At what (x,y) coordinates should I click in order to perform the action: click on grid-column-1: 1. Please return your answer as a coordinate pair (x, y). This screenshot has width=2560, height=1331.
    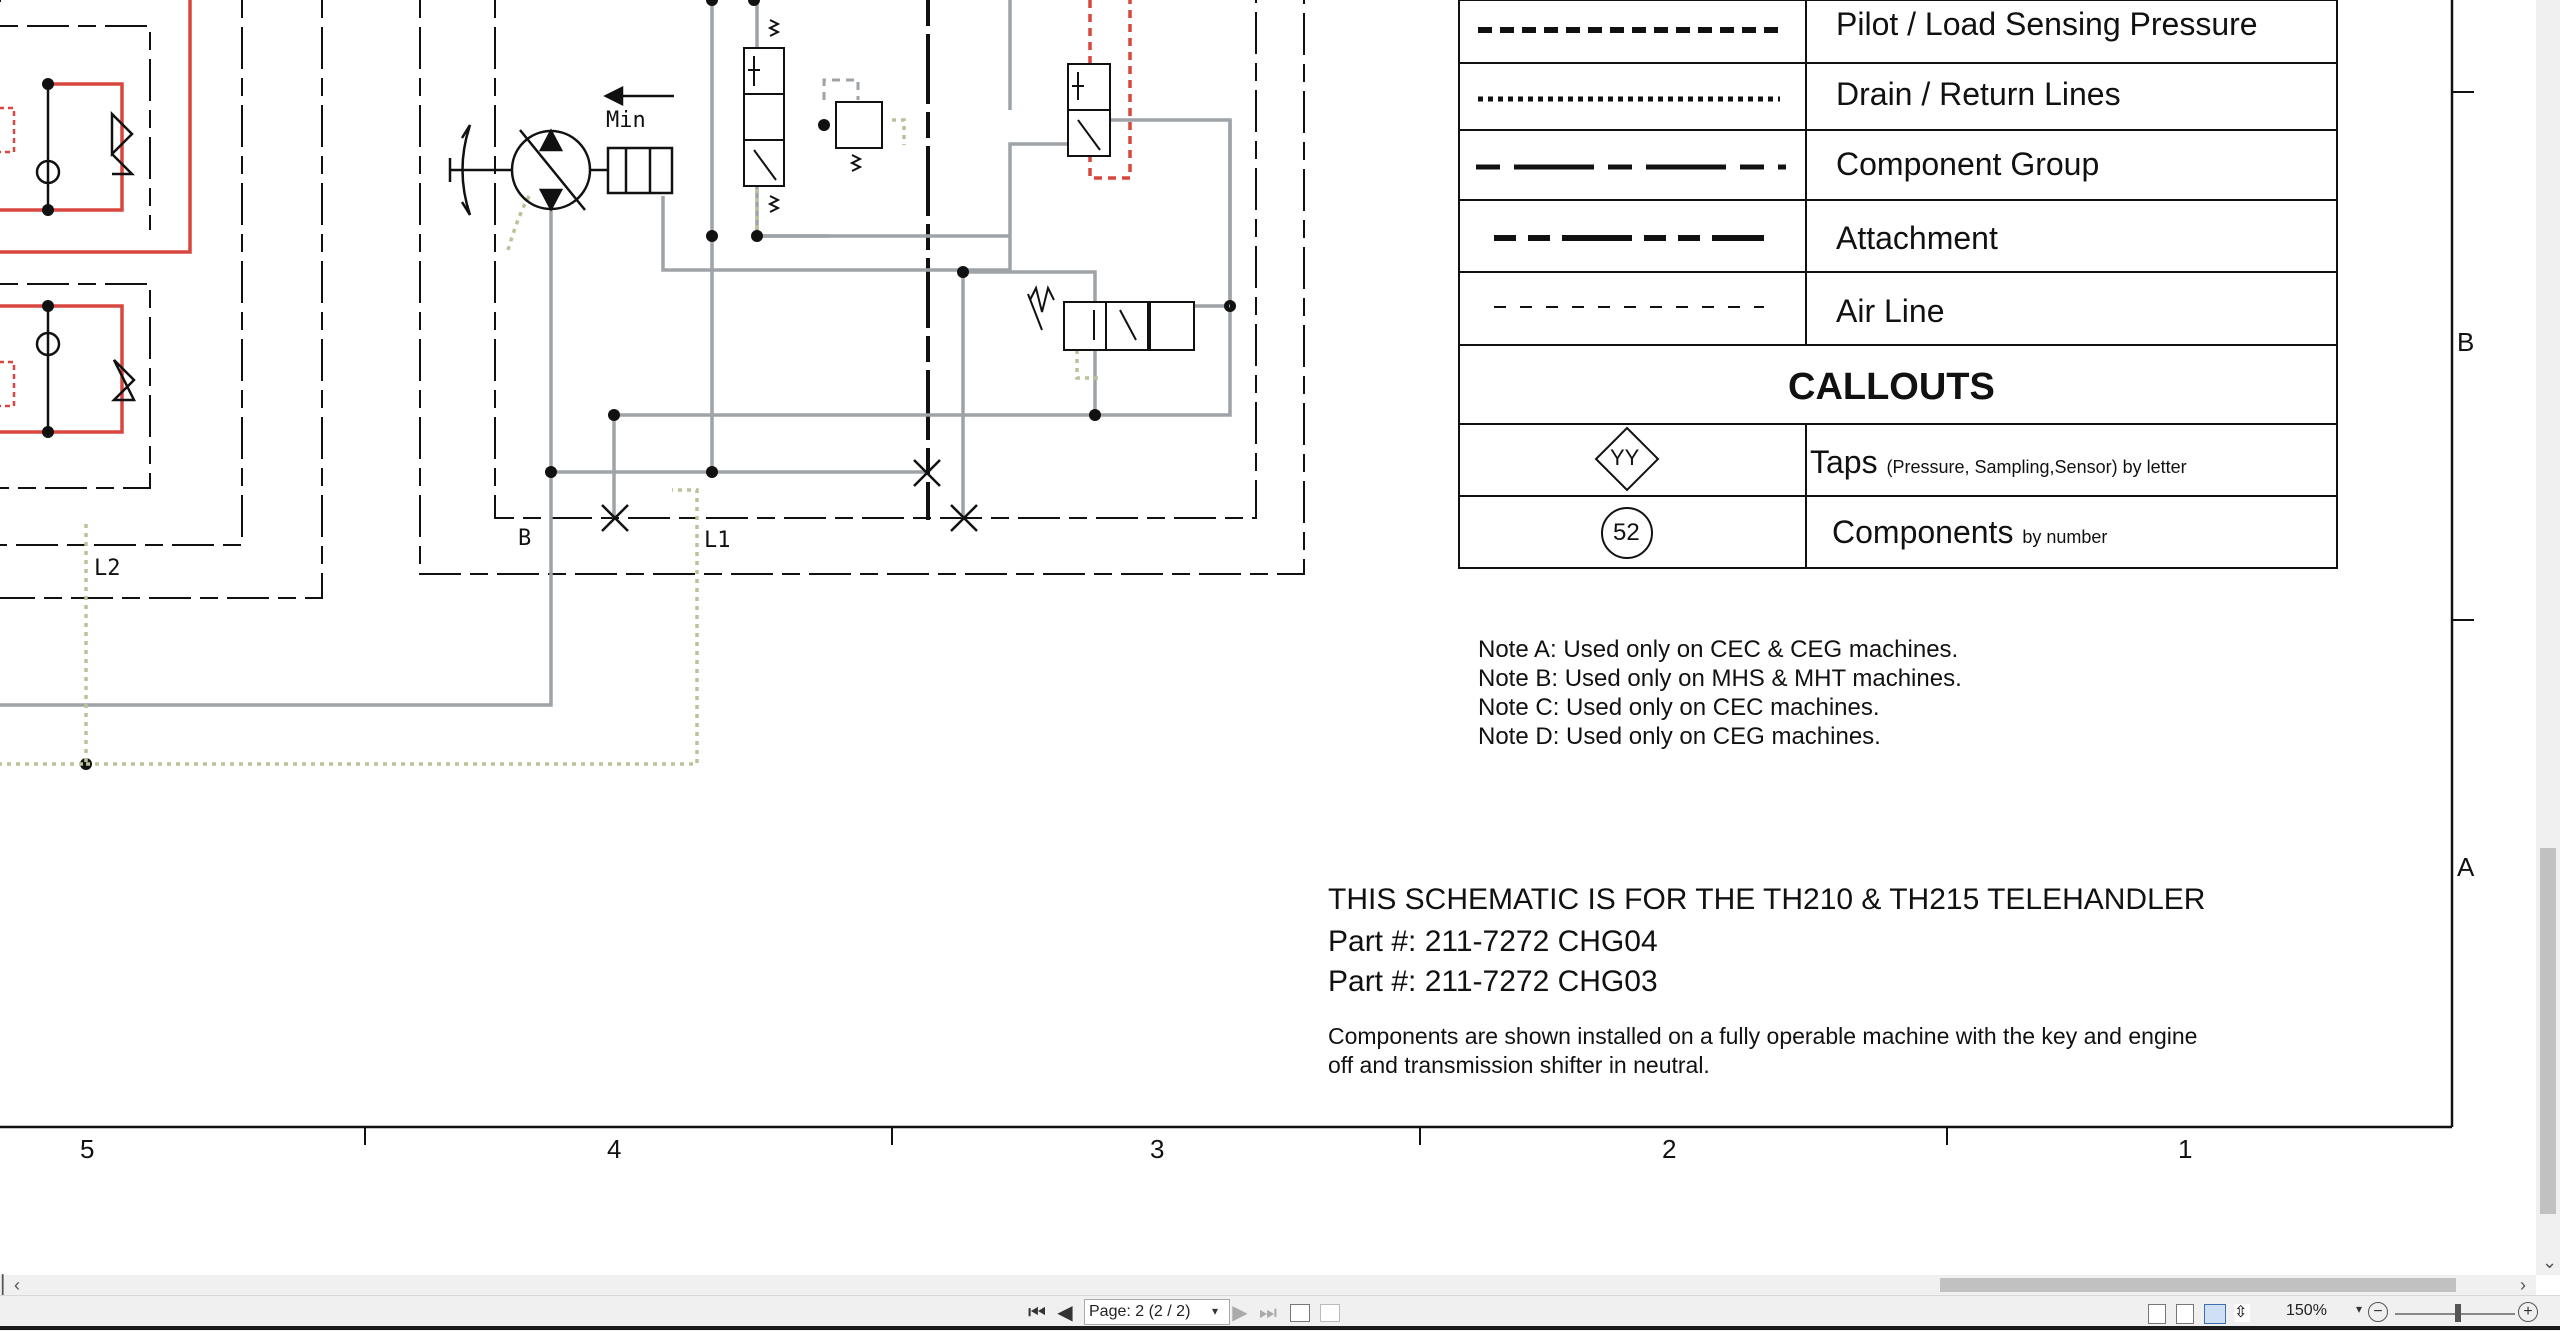
    Looking at the image, I should click on (2185, 1149).